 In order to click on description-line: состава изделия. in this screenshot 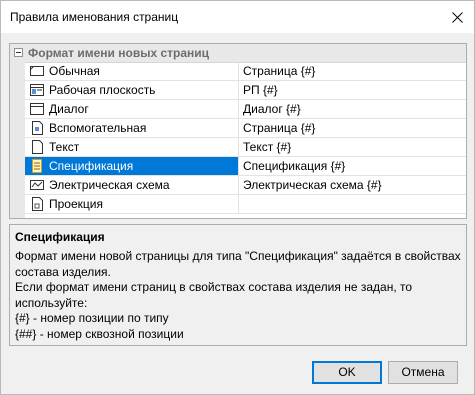, I will do `click(63, 271)`.